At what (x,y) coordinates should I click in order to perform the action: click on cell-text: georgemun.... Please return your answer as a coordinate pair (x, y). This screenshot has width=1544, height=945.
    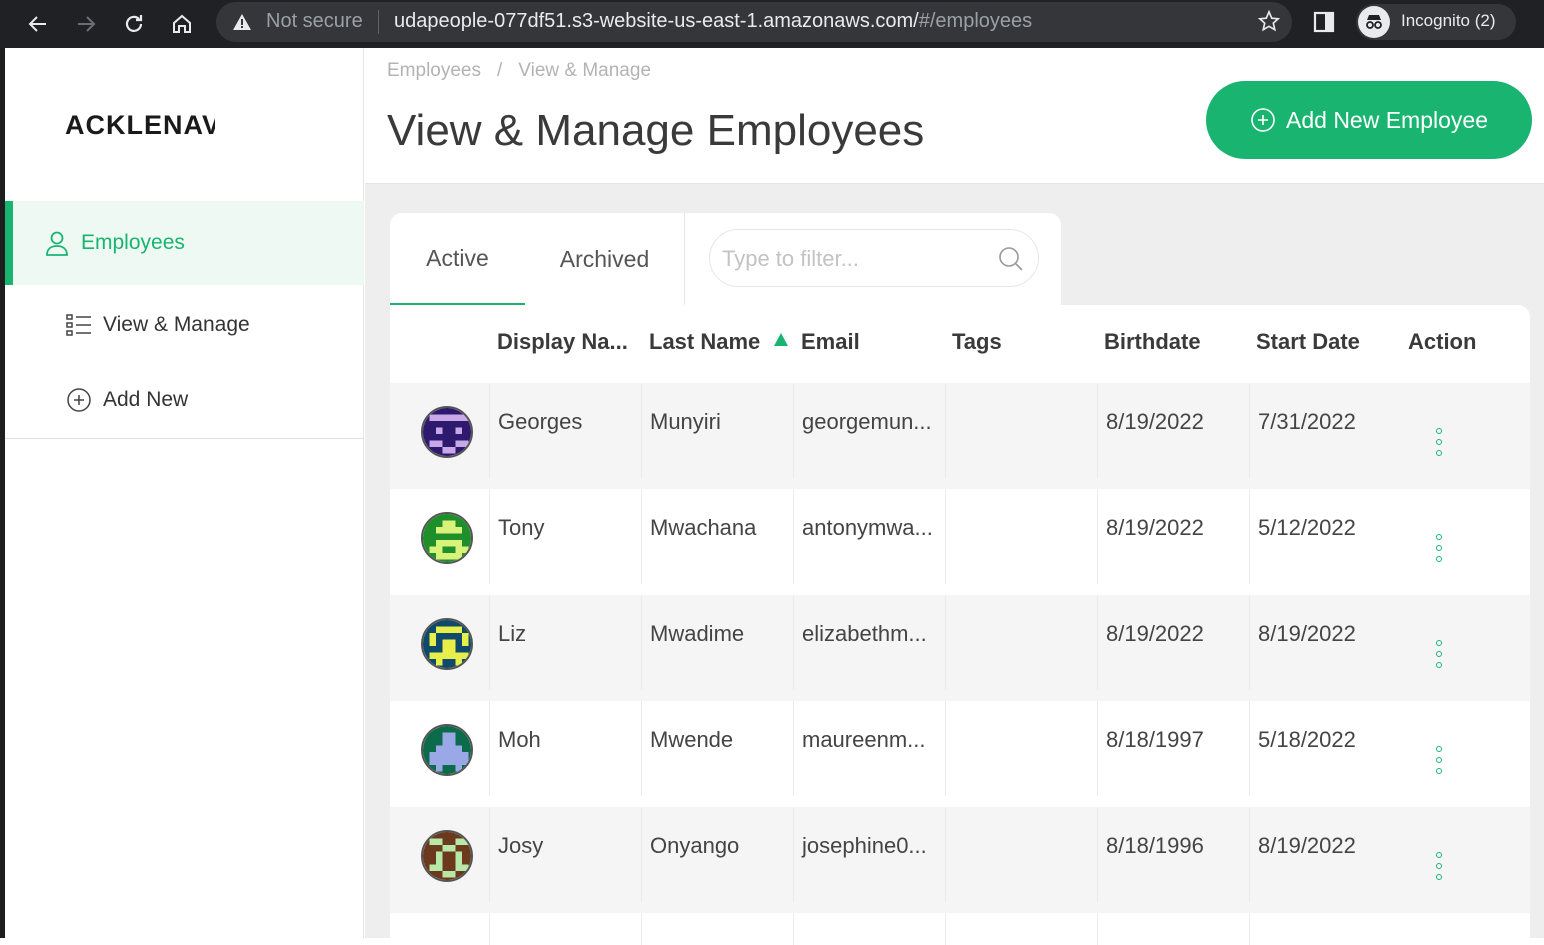
    Looking at the image, I should click on (867, 421).